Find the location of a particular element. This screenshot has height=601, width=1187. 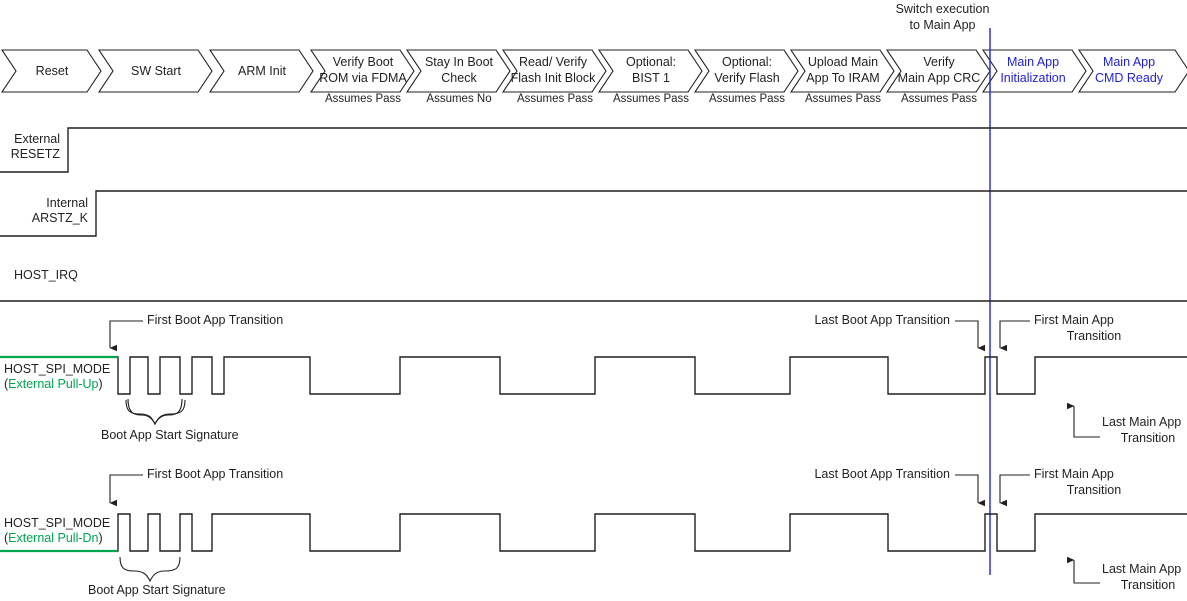

switch-execution-note-line2: to Main App is located at coordinates (942, 24).